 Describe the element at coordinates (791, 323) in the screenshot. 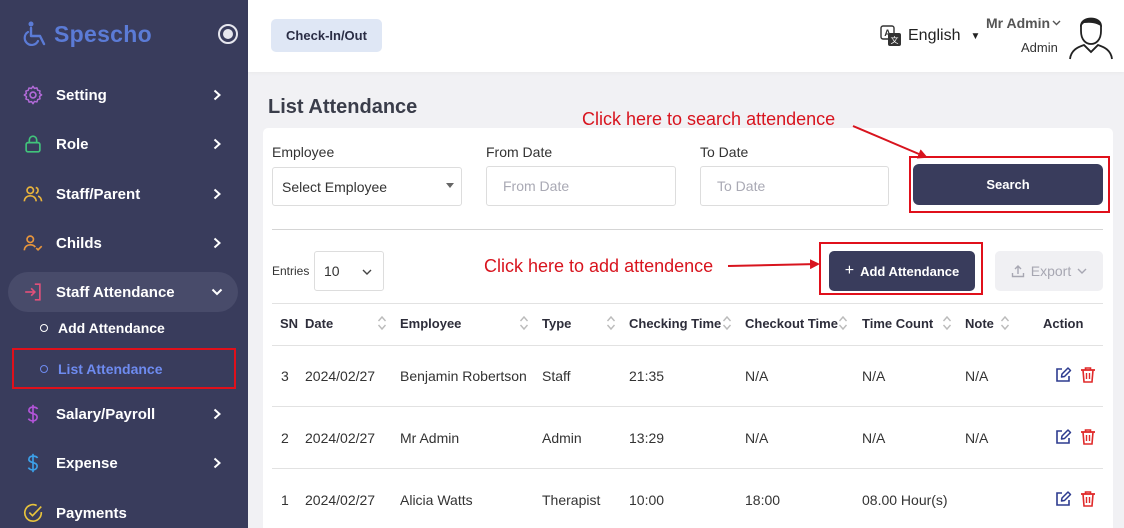

I see `column-header-checkout-time: Checkout Time` at that location.